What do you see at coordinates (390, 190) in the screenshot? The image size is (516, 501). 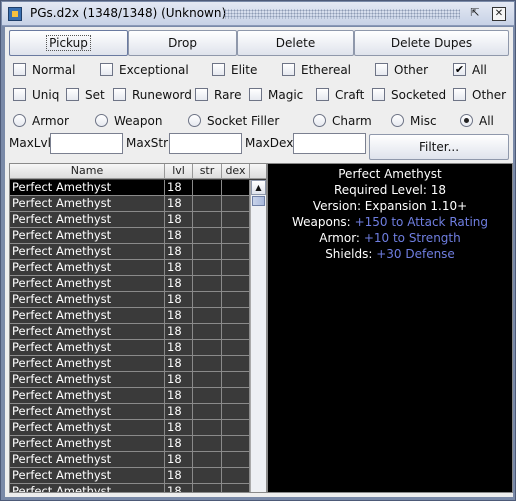 I see `required-level: Required Level: 18` at bounding box center [390, 190].